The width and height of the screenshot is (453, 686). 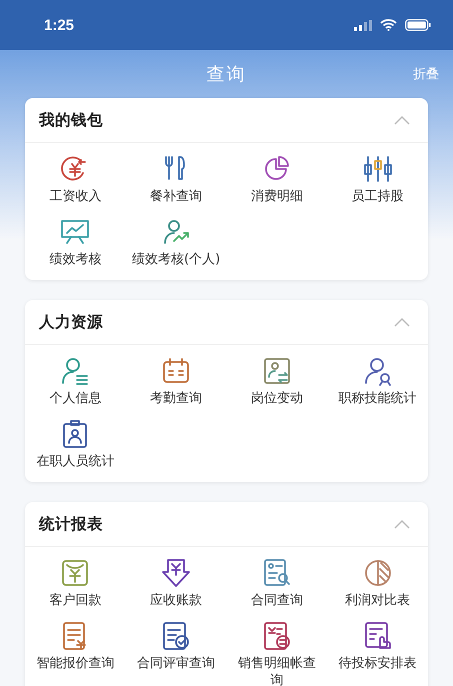 I want to click on wifi-icon, so click(x=388, y=25).